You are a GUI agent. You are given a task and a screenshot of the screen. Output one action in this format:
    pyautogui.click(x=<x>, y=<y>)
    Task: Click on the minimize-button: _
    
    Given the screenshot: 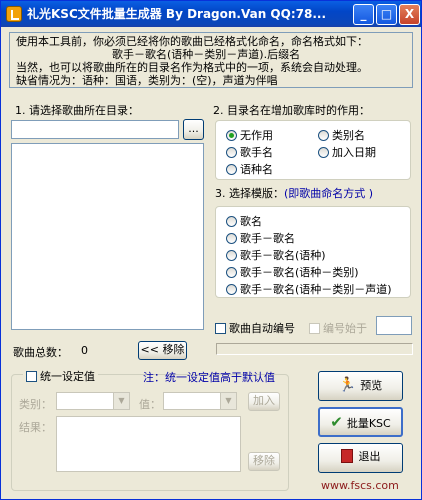 What is the action you would take?
    pyautogui.click(x=363, y=14)
    